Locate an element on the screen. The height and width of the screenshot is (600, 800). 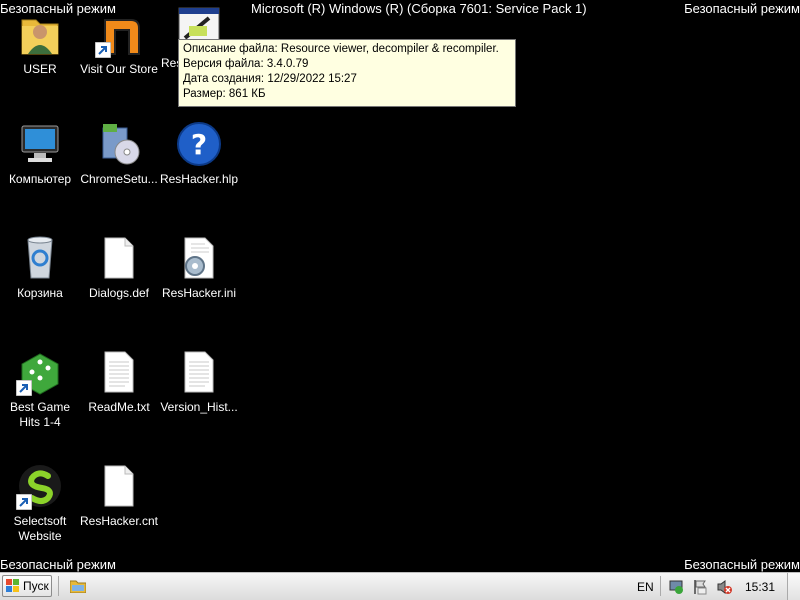
windows-logo-icon is located at coordinates (12, 585).